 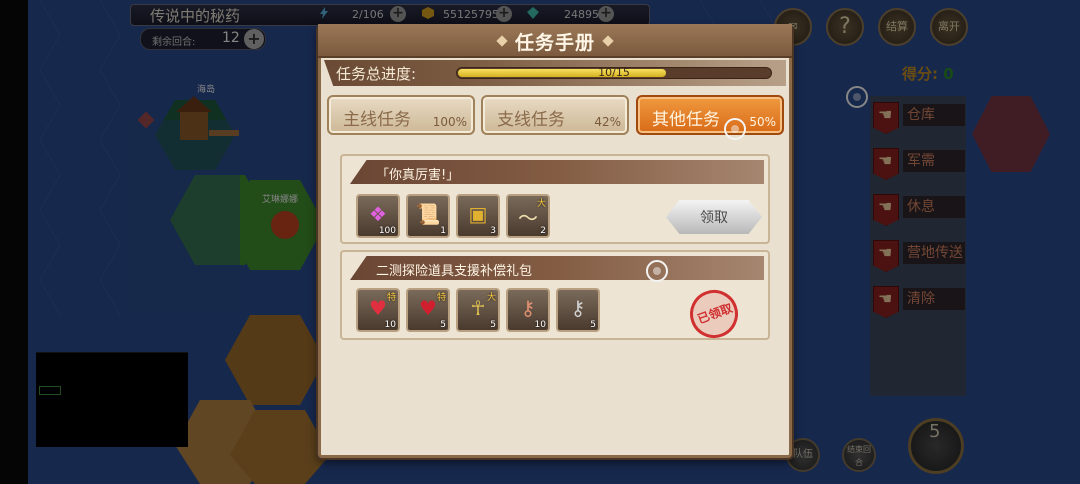 I want to click on task-title: 「你真厉害!」, so click(x=418, y=175).